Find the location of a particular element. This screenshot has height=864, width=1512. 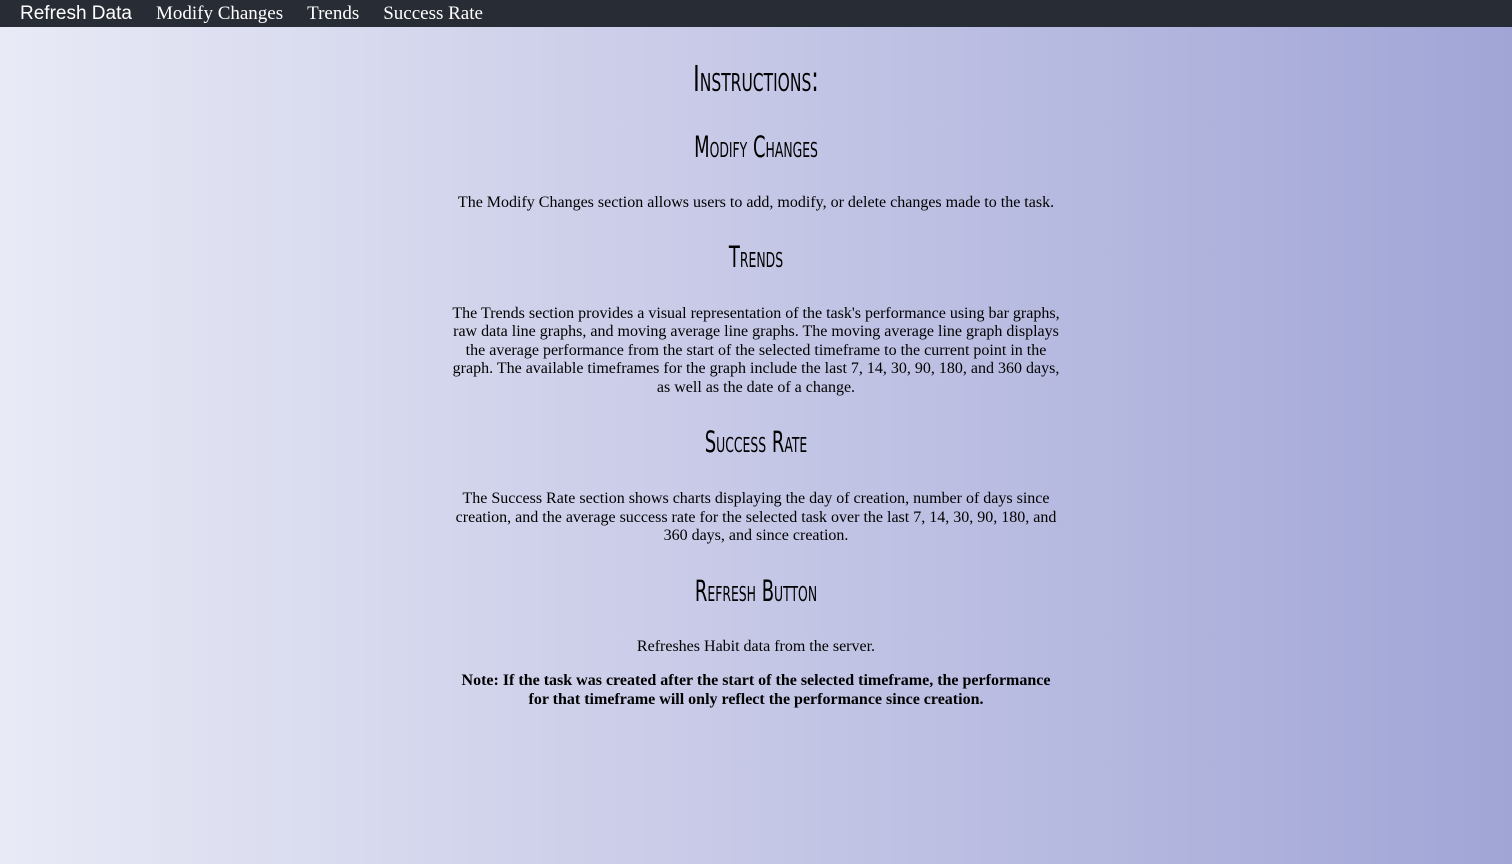

nav-link-success-rate: Success Rate is located at coordinates (433, 14).